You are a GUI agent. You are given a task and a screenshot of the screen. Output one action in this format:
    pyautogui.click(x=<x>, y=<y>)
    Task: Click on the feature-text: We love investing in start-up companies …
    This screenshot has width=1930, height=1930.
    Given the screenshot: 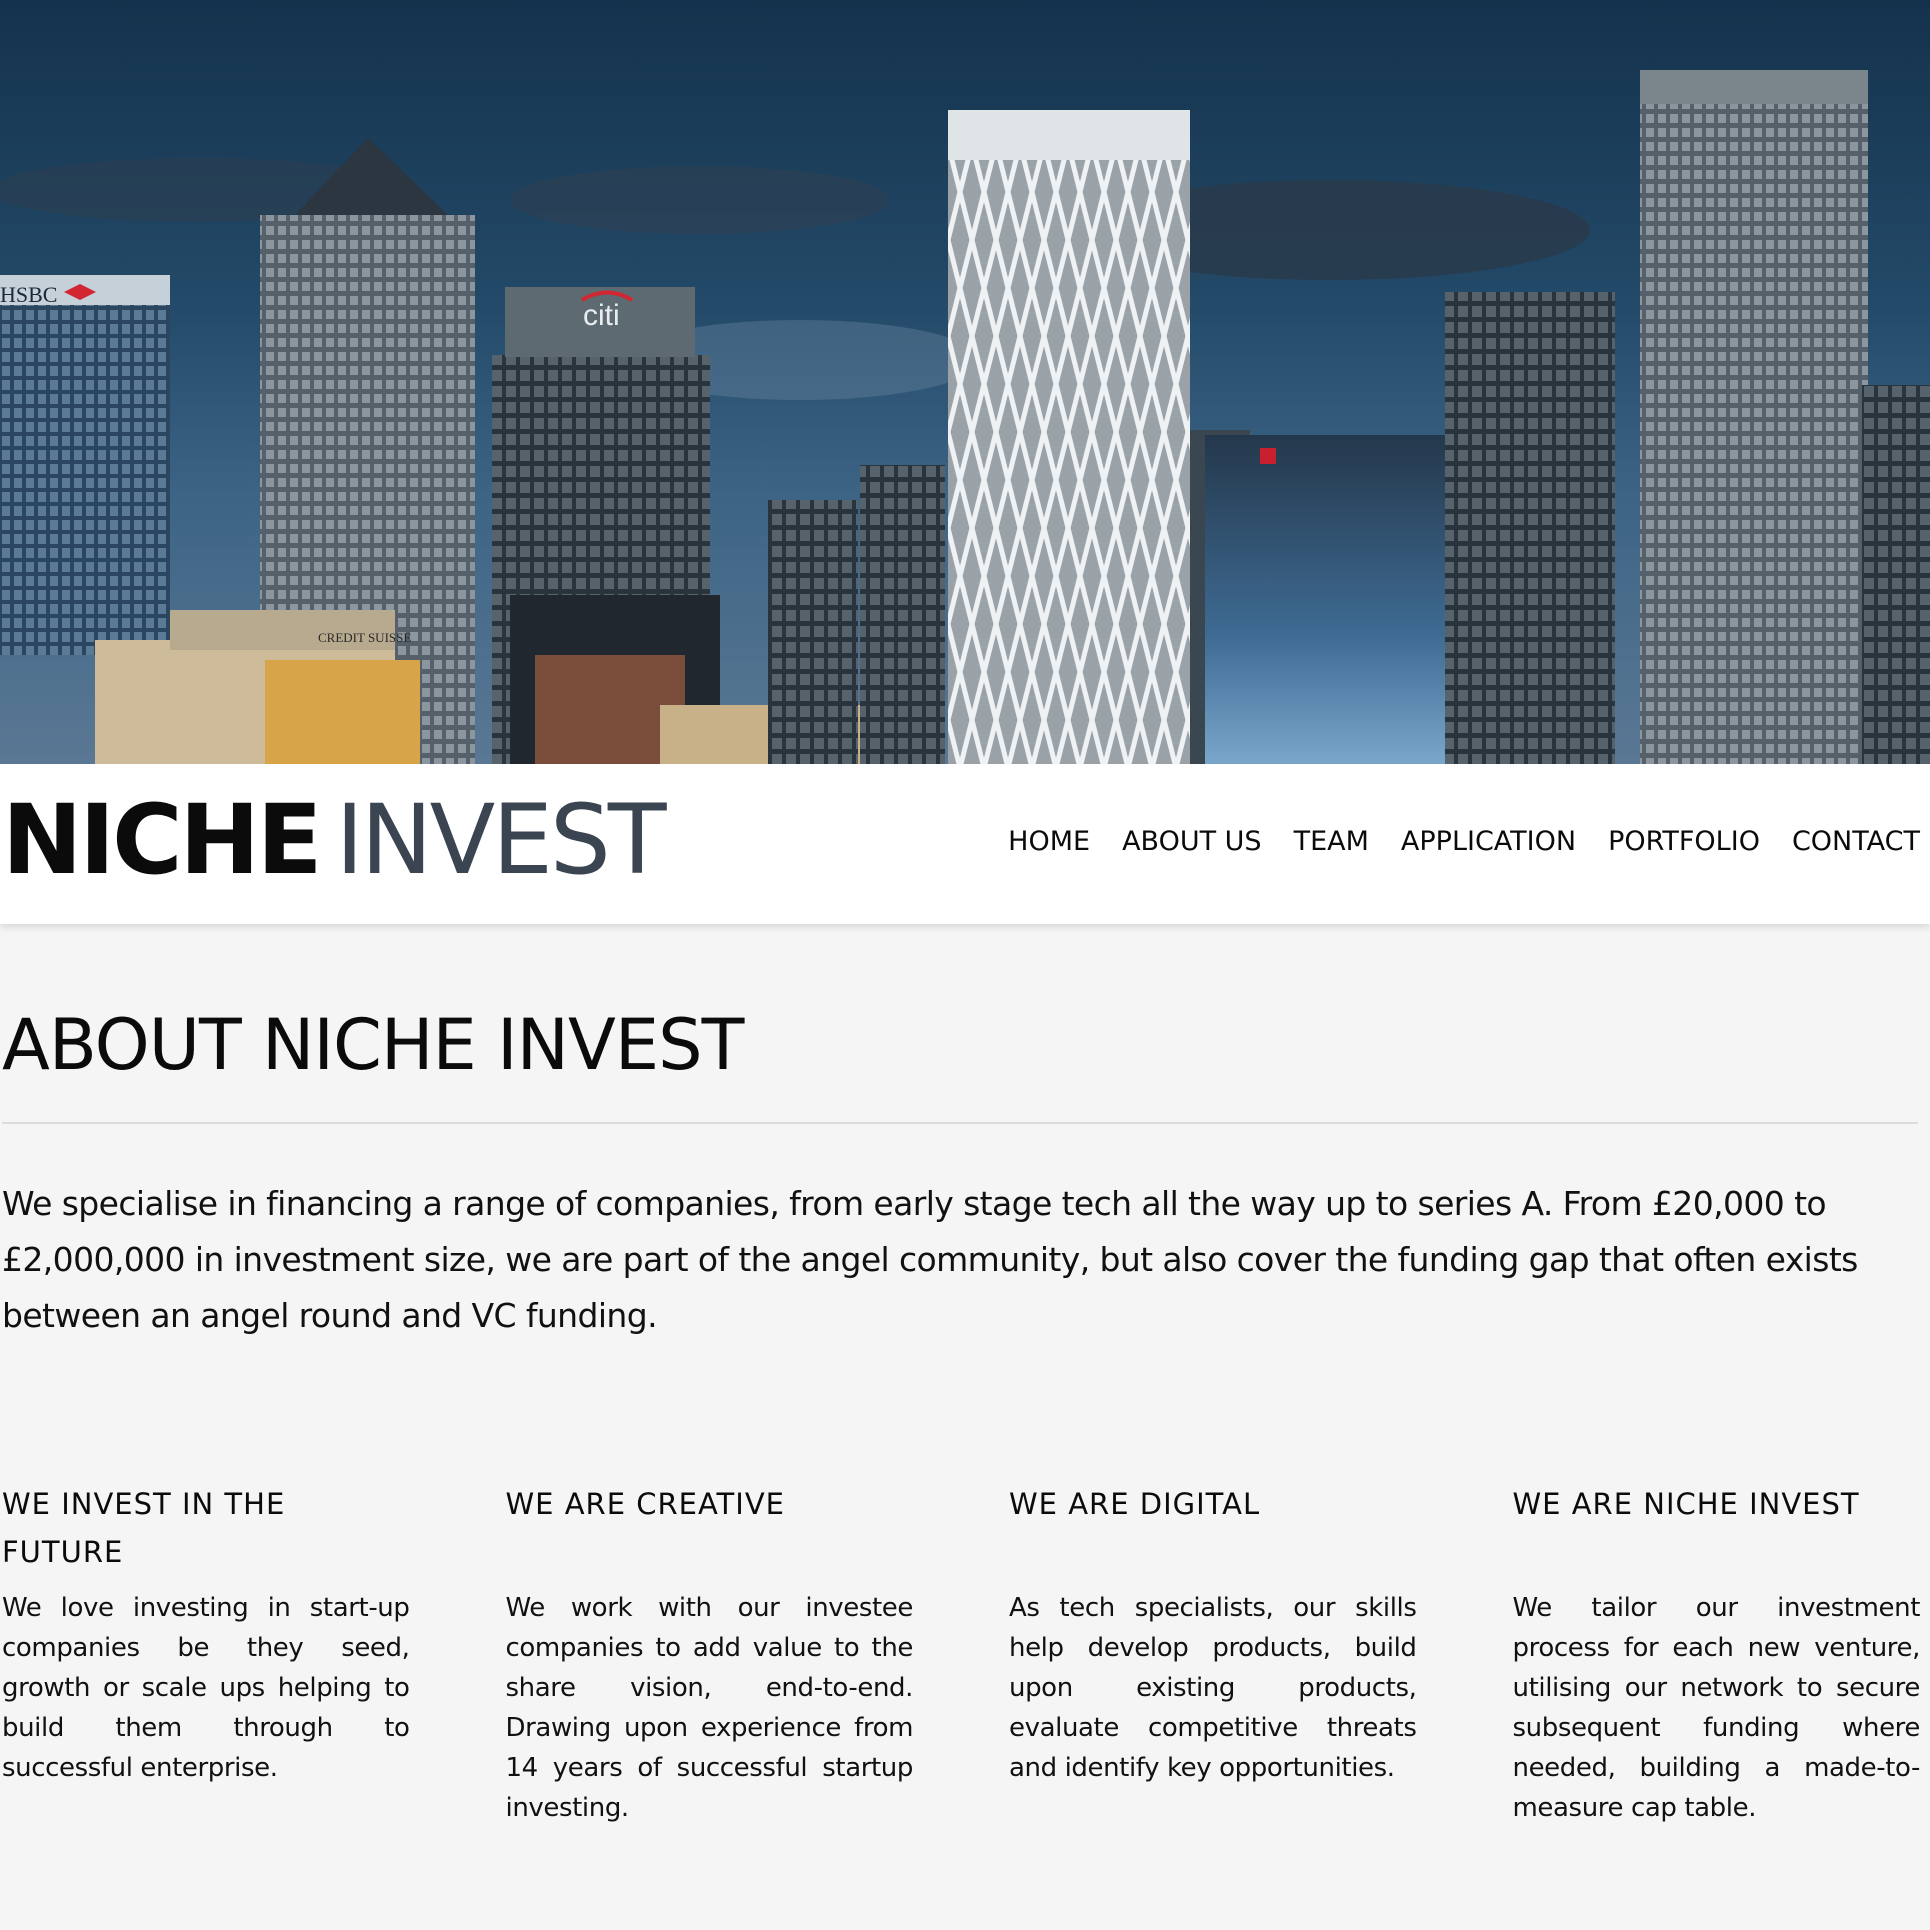 What is the action you would take?
    pyautogui.click(x=206, y=1688)
    